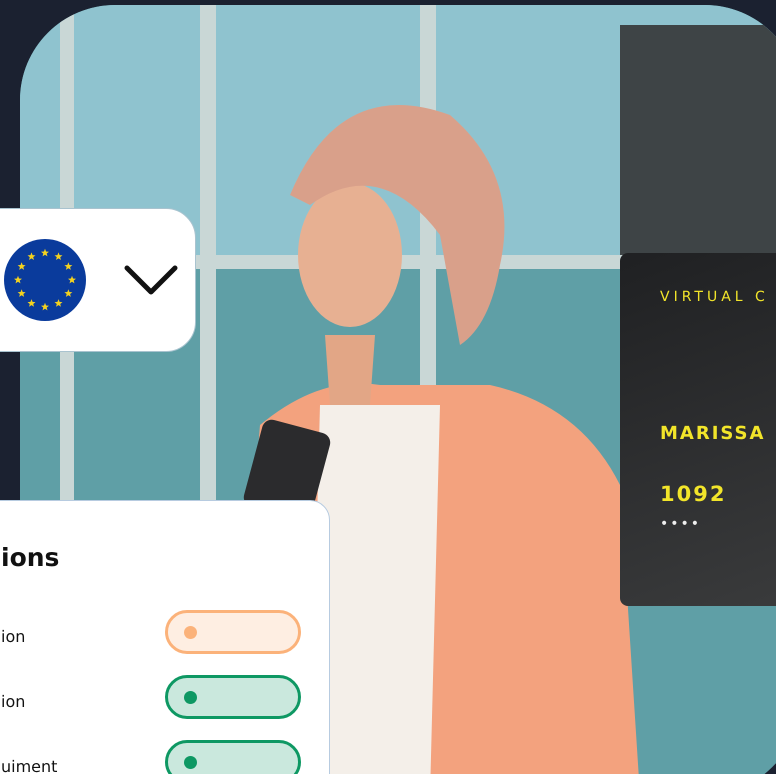 This screenshot has width=776, height=774. What do you see at coordinates (45, 280) in the screenshot?
I see `flag-icon` at bounding box center [45, 280].